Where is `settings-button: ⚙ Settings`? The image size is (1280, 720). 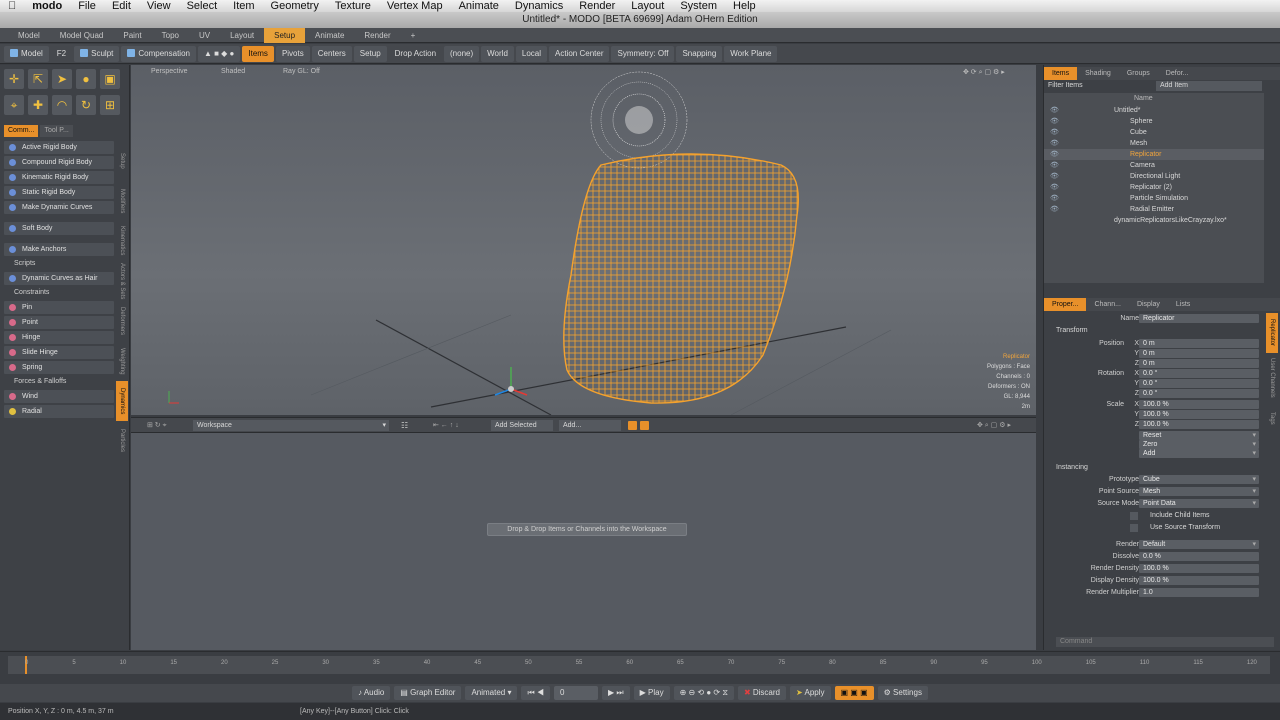 settings-button: ⚙ Settings is located at coordinates (902, 693).